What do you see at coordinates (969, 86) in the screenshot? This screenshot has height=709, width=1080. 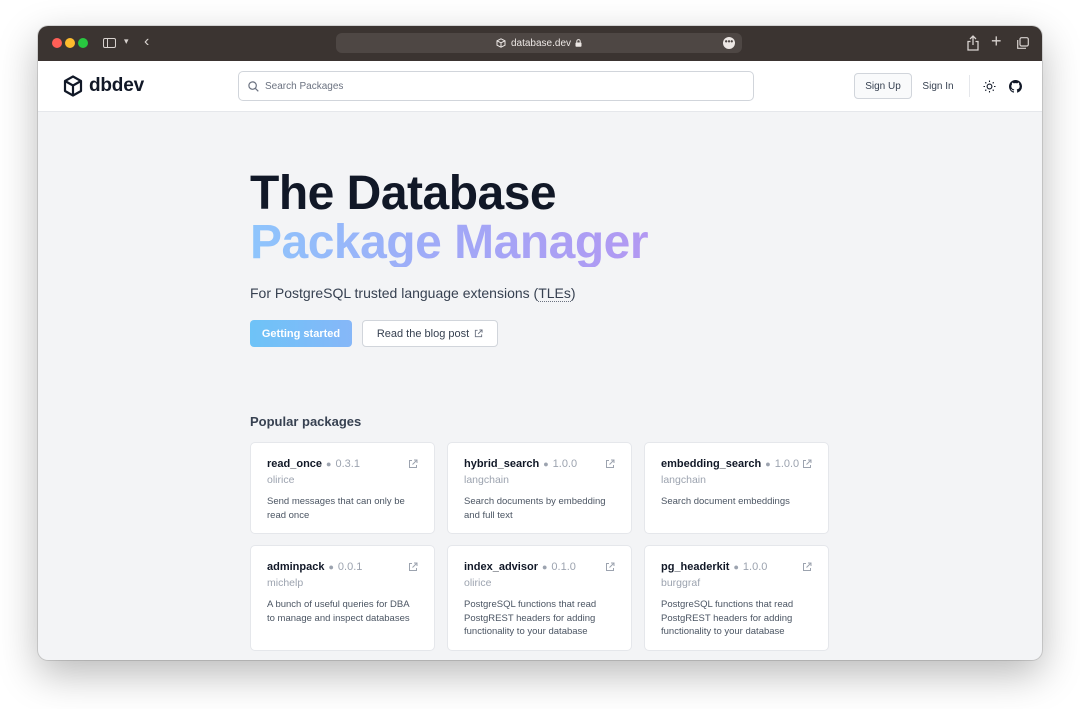 I see `header-divider` at bounding box center [969, 86].